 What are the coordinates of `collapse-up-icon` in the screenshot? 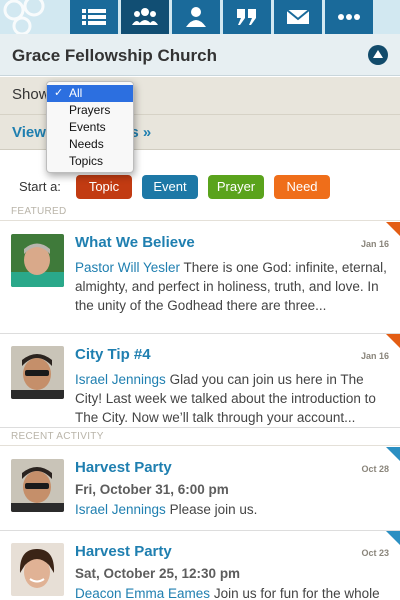 It's located at (378, 55).